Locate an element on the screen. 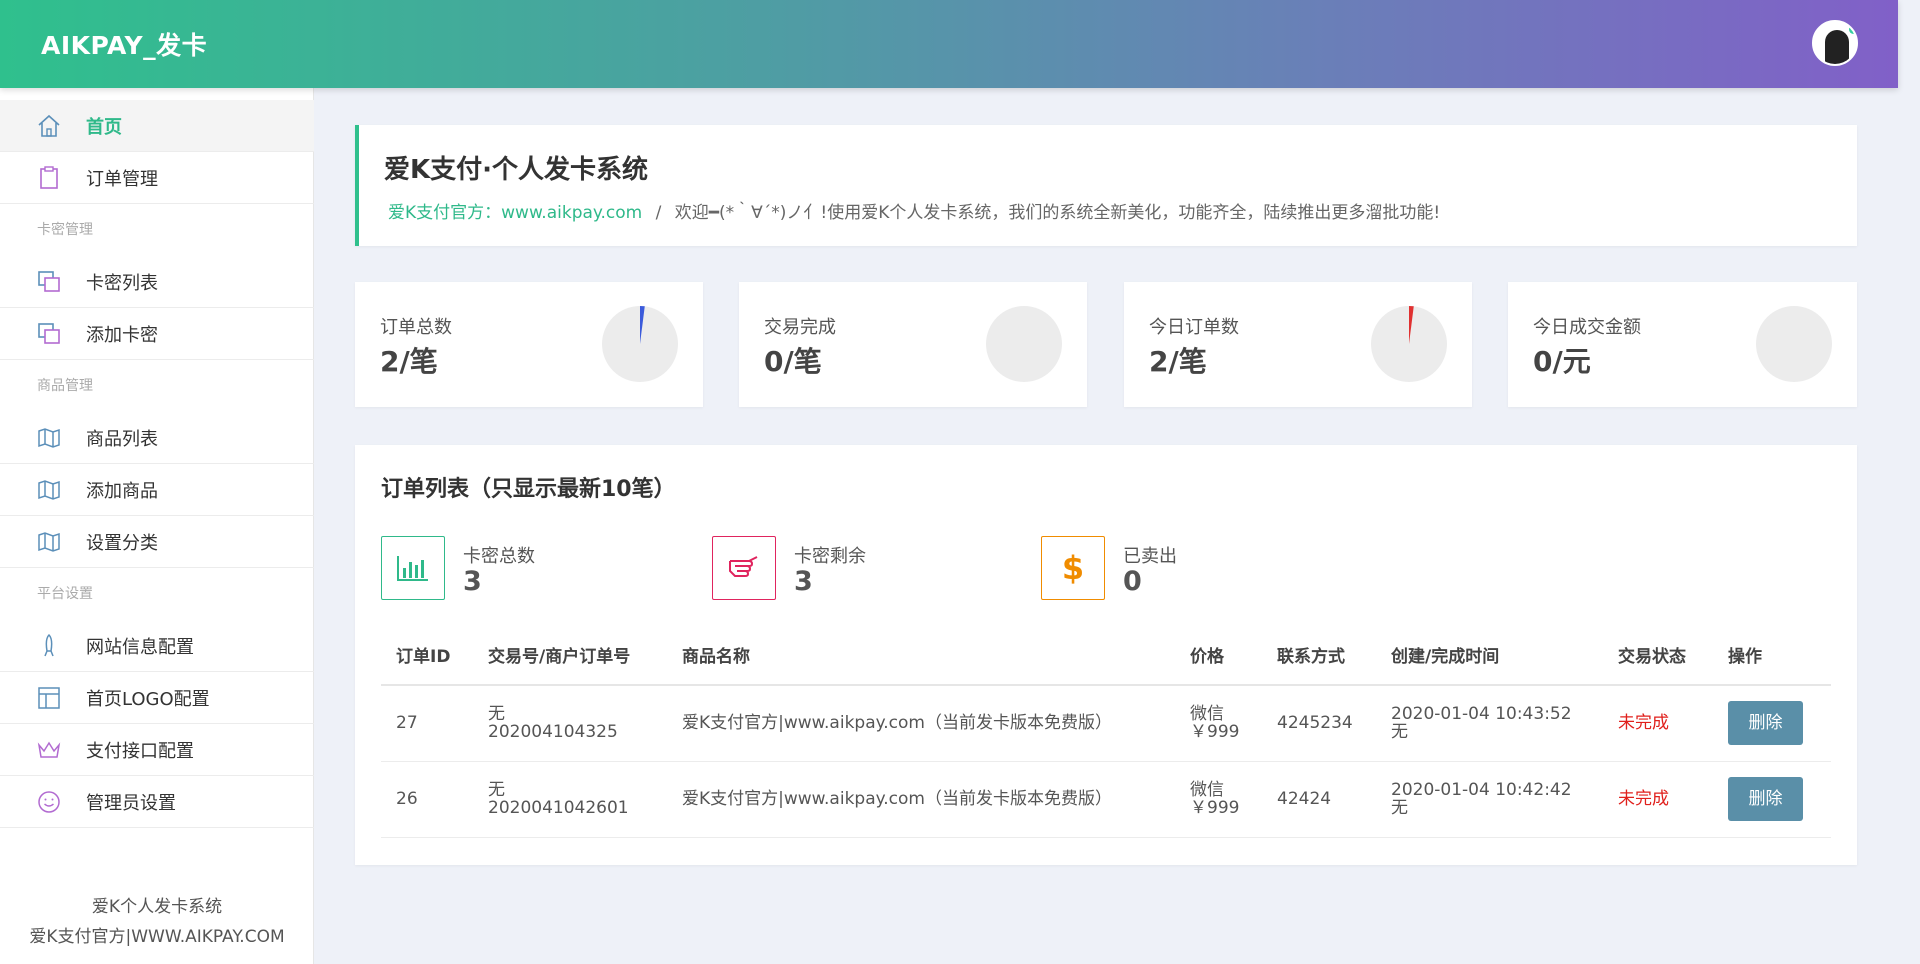 Image resolution: width=1920 pixels, height=964 pixels. sidebar-footer-link: 爱K支付官方|WWW.AIKPAY.COM is located at coordinates (157, 934).